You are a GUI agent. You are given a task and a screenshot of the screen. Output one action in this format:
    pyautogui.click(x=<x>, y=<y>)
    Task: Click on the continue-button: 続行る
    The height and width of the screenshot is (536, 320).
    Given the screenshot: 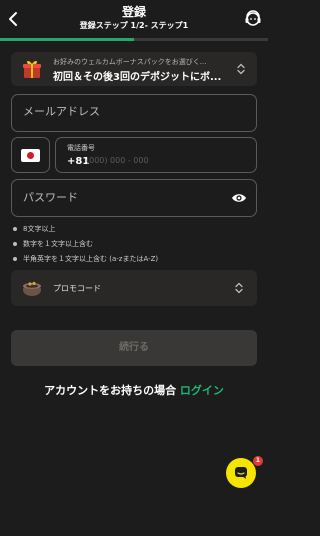 What is the action you would take?
    pyautogui.click(x=134, y=348)
    